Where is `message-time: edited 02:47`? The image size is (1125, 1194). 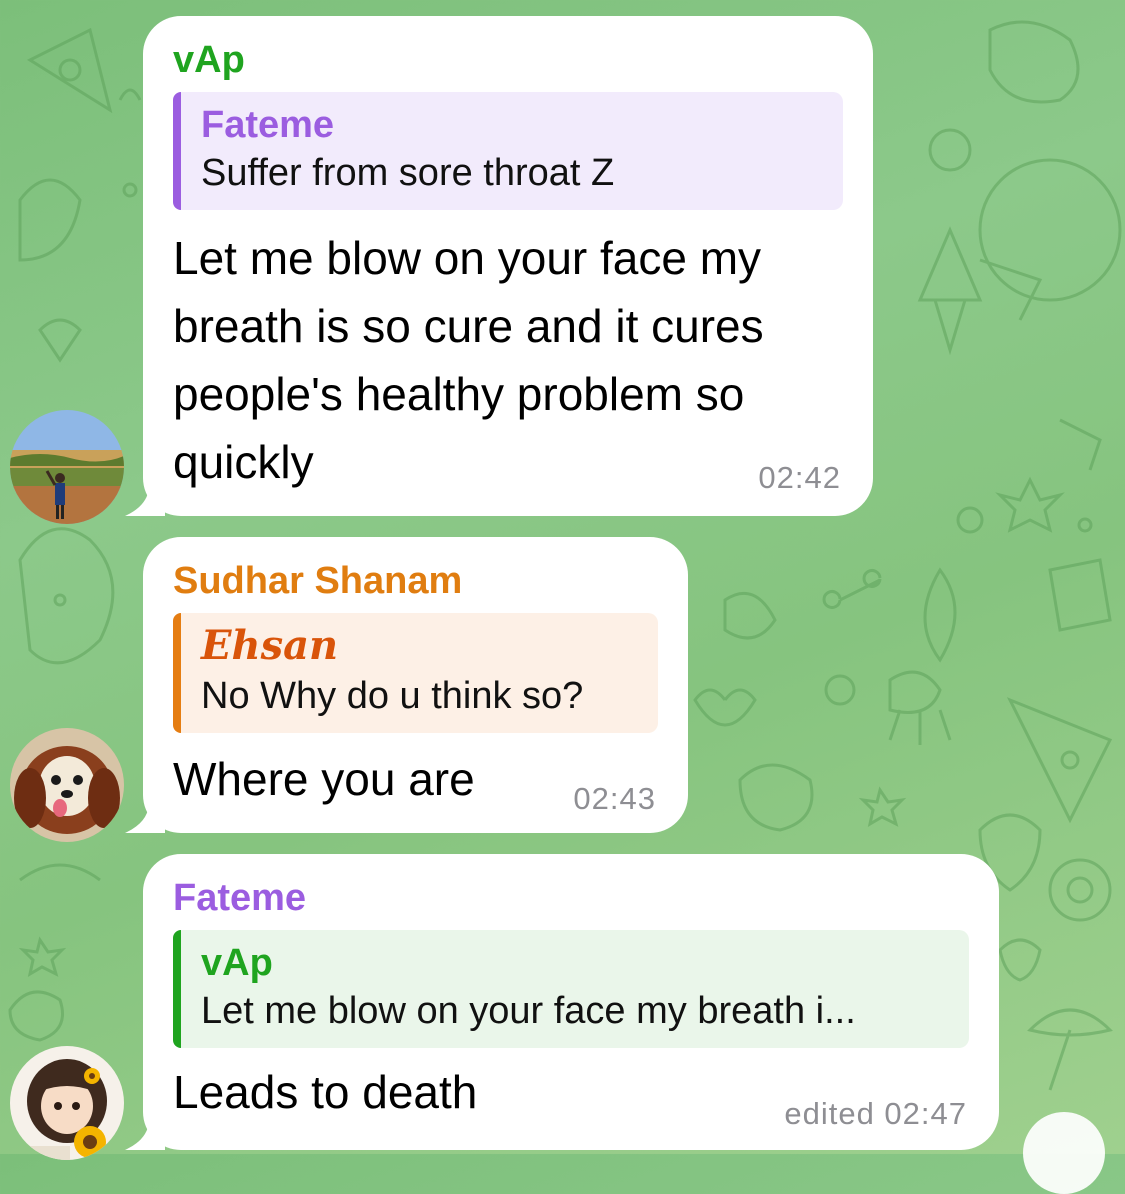 message-time: edited 02:47 is located at coordinates (875, 1113).